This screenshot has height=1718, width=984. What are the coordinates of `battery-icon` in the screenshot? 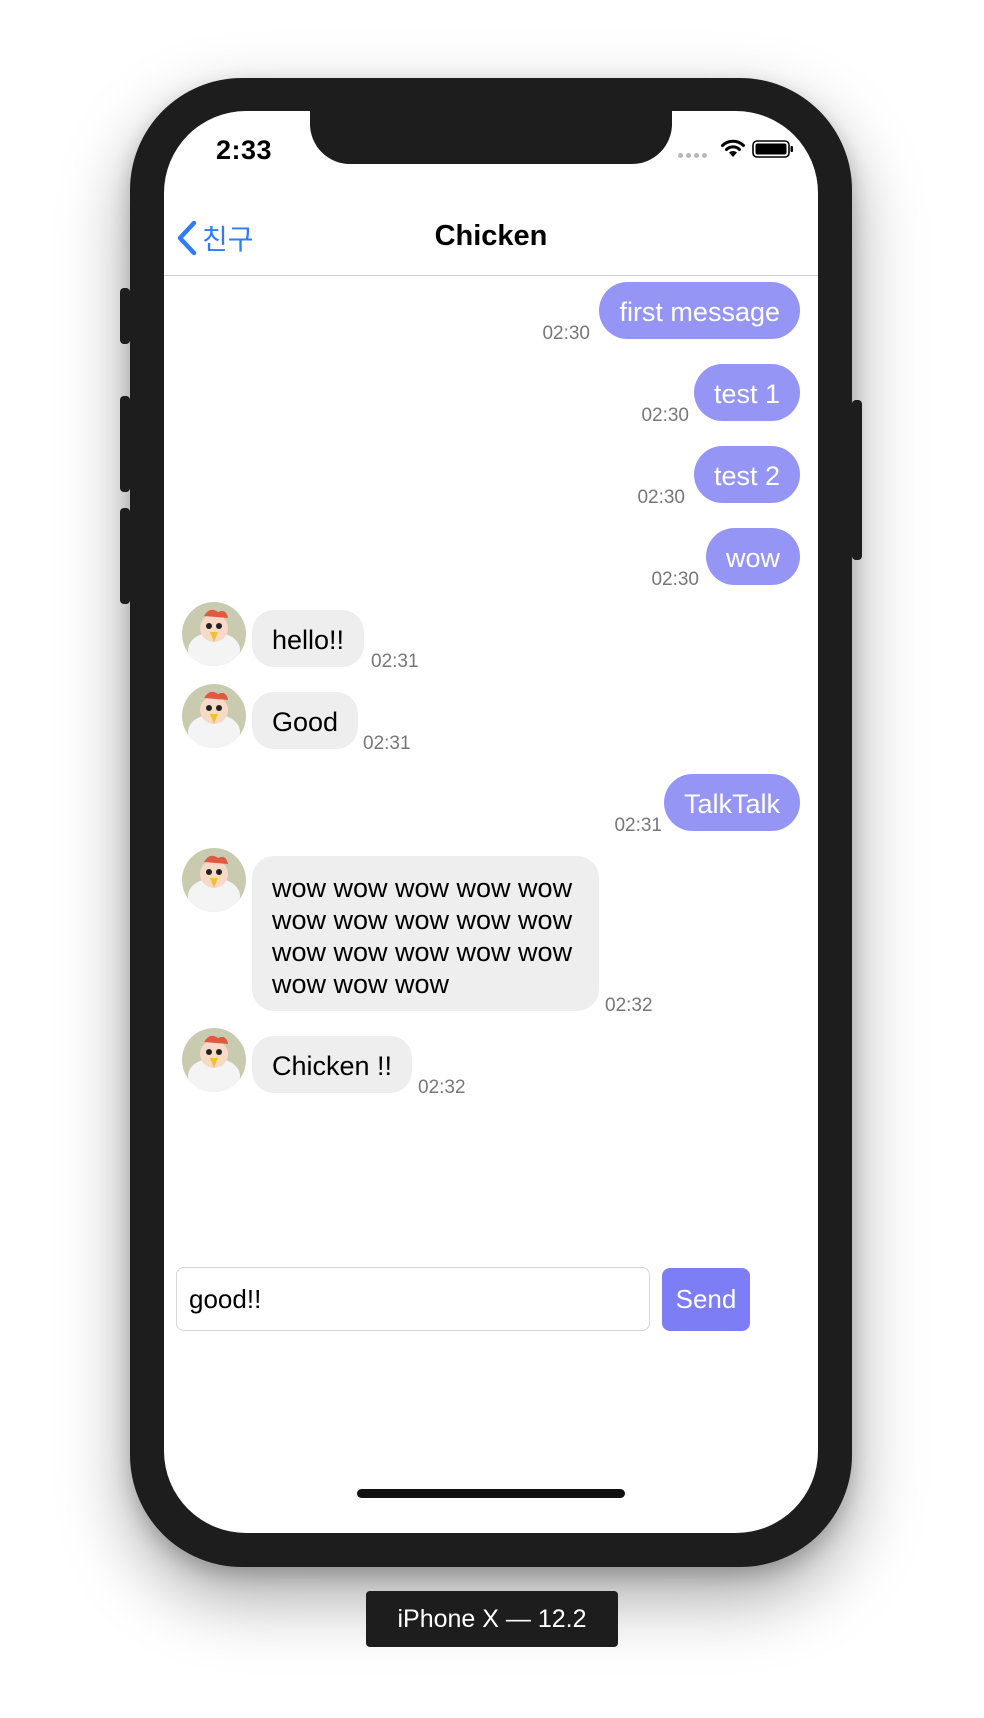 It's located at (772, 149).